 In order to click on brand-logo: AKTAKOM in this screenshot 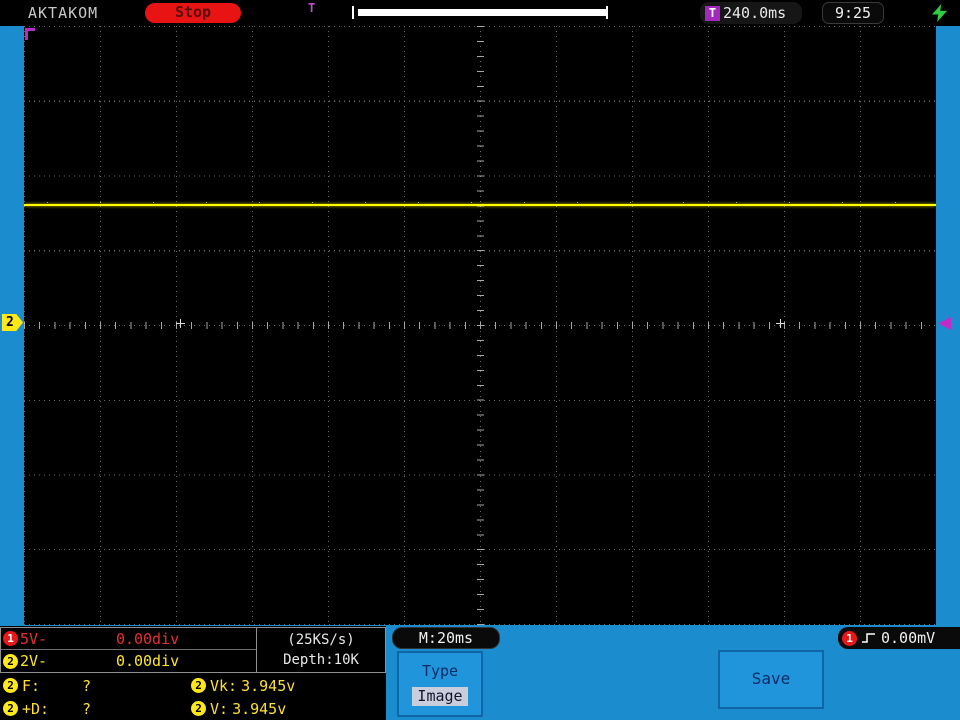, I will do `click(63, 13)`.